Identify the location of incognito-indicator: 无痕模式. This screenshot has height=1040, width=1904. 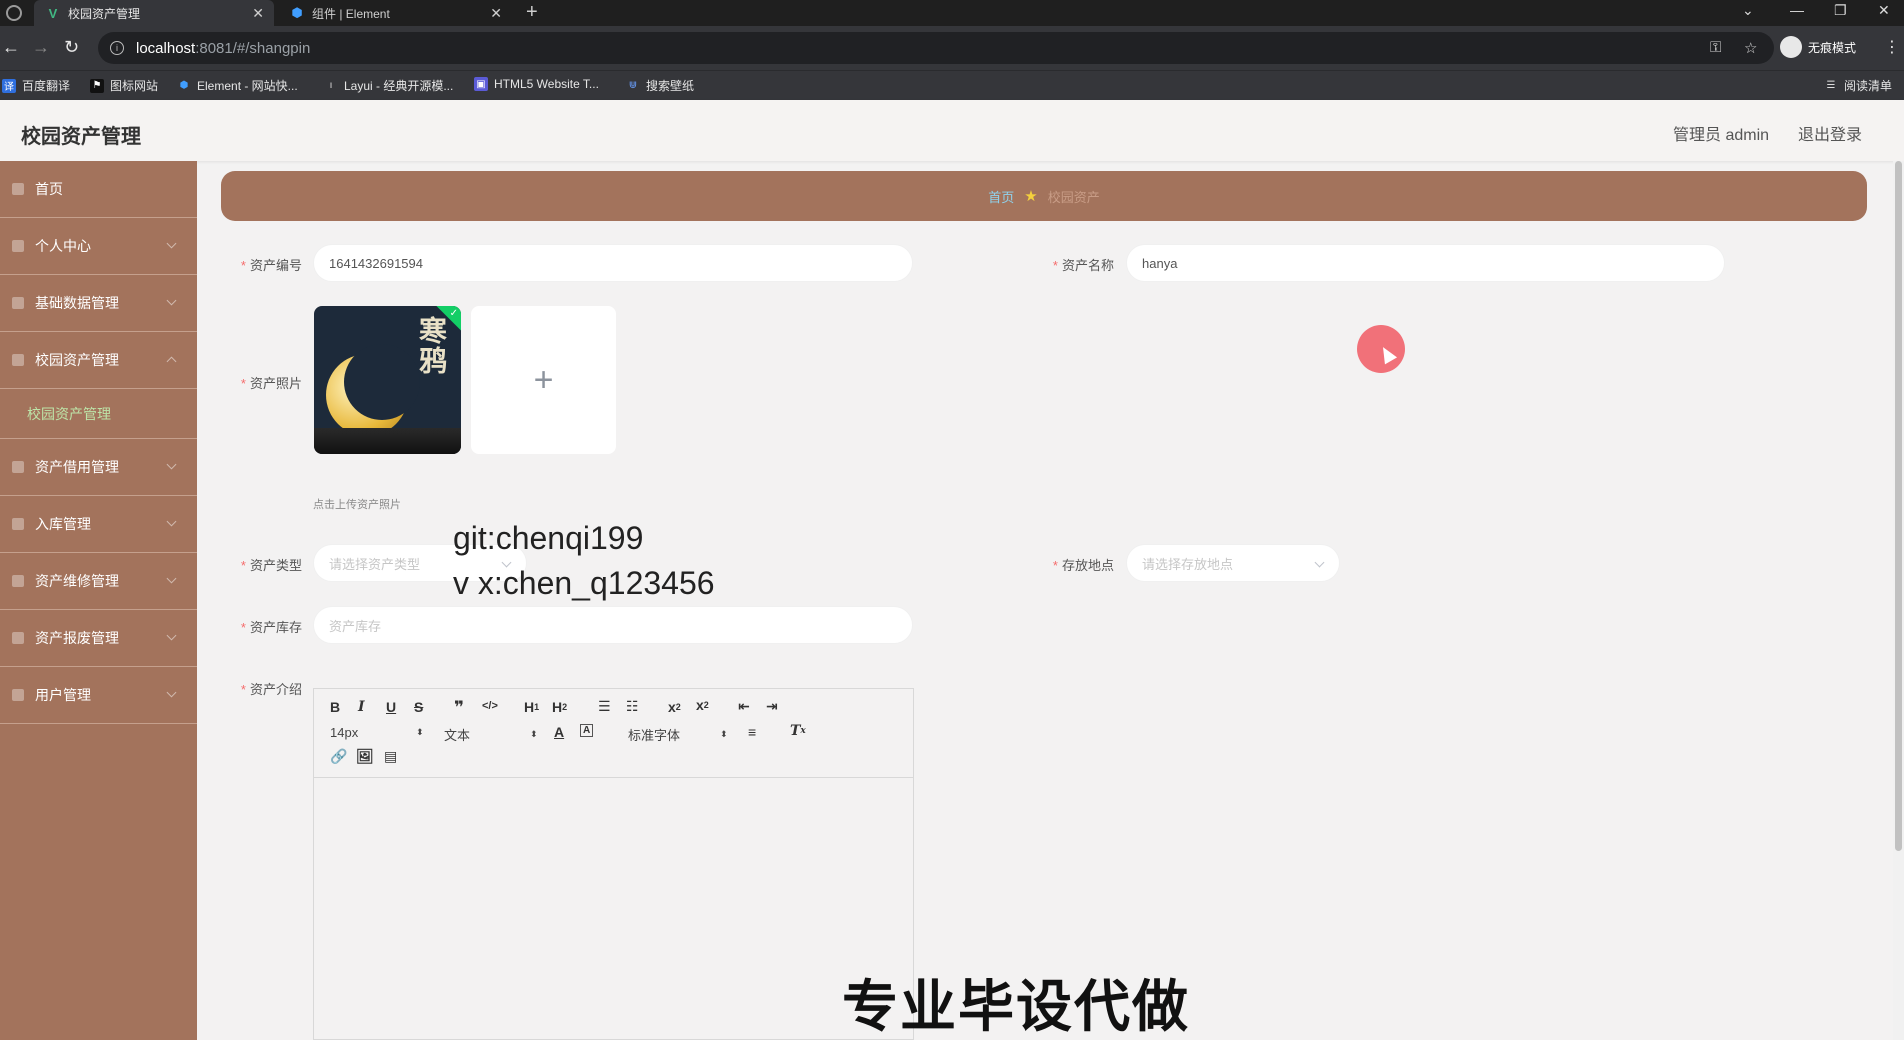
(1818, 47).